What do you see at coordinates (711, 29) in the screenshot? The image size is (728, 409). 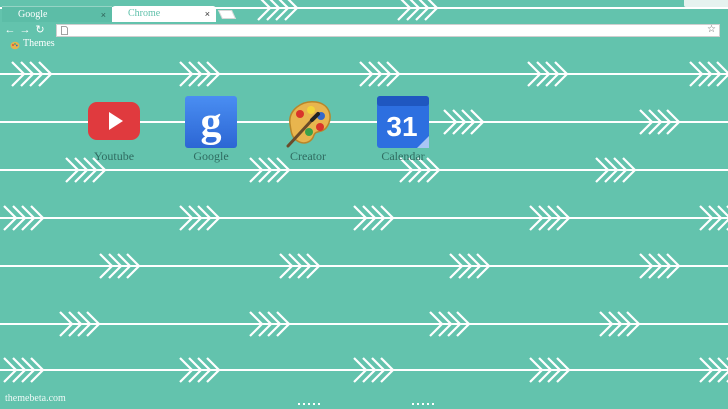 I see `star-icon: ☆` at bounding box center [711, 29].